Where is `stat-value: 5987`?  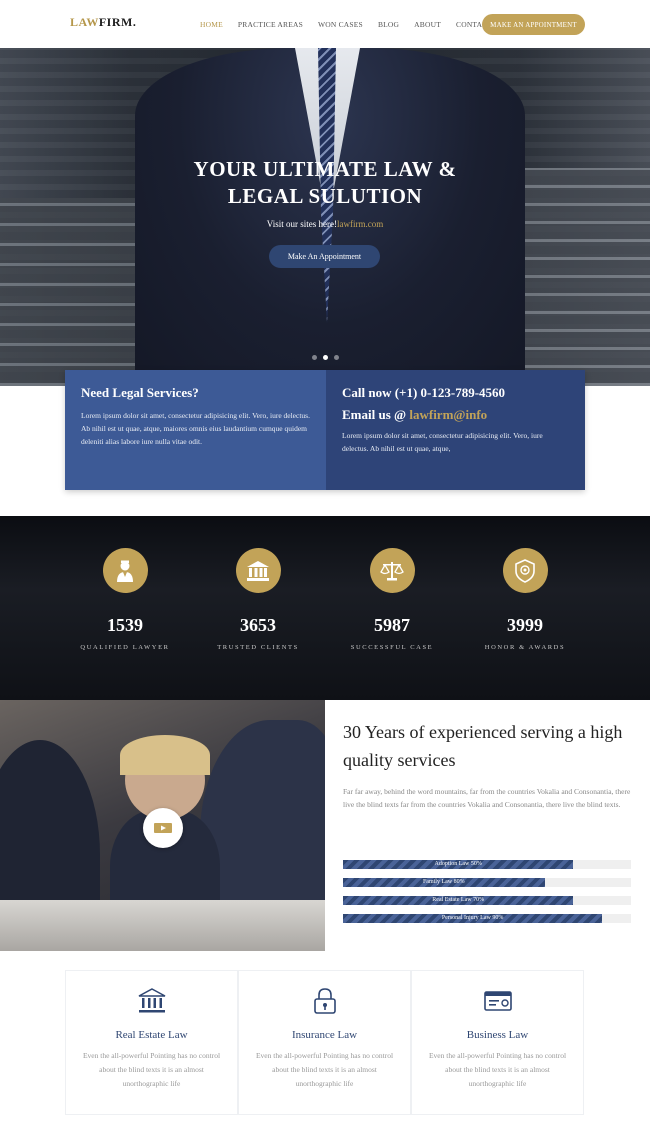 stat-value: 5987 is located at coordinates (392, 625).